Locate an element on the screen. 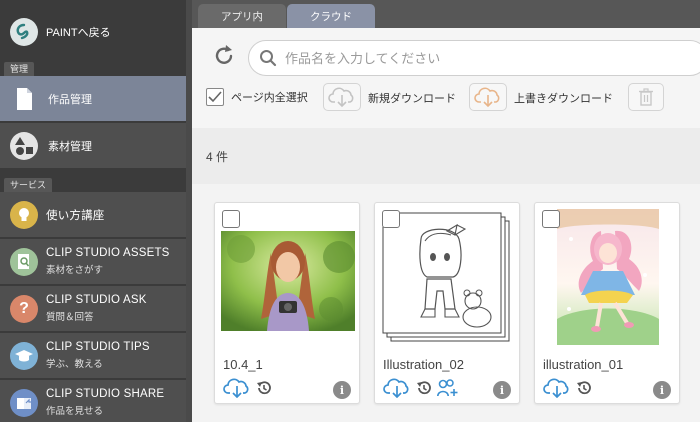 This screenshot has width=700, height=422. sidebar-item-tips: CLIP STUDIO TIPS 学ぶ、教える is located at coordinates (93, 356).